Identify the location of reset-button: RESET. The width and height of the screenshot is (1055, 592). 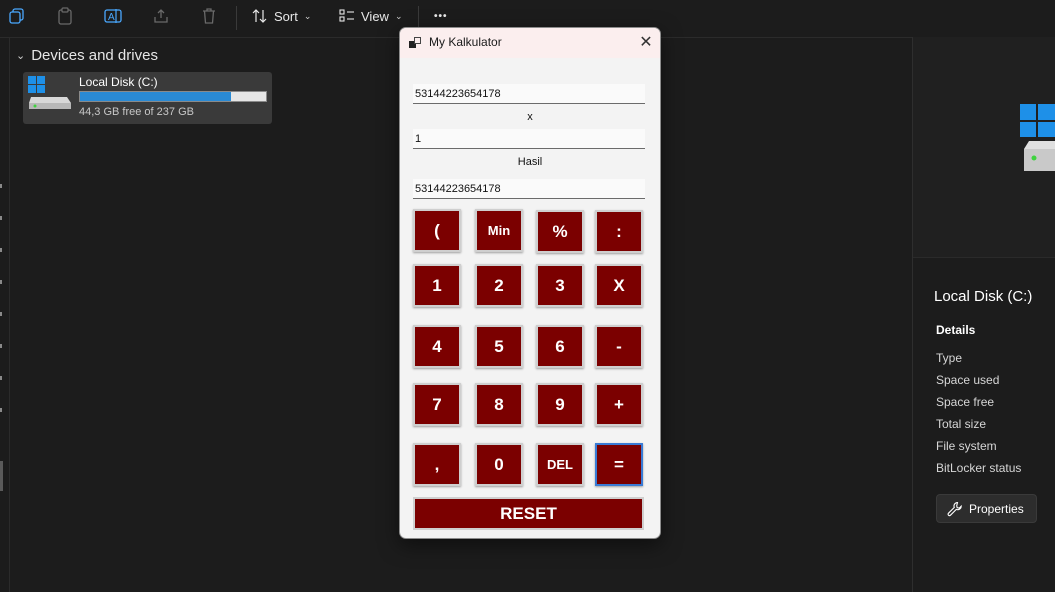
(528, 513).